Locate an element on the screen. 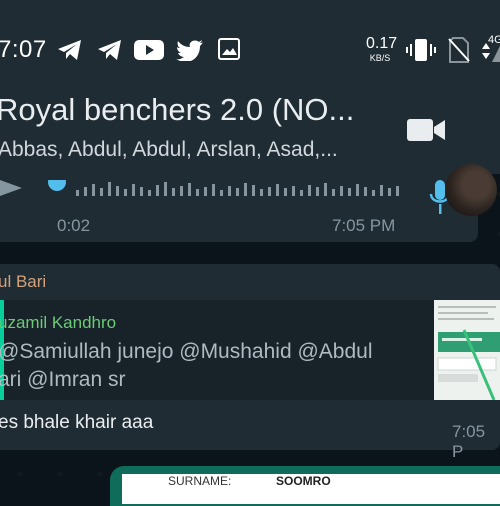  document-field-value: SOOMRO is located at coordinates (303, 481).